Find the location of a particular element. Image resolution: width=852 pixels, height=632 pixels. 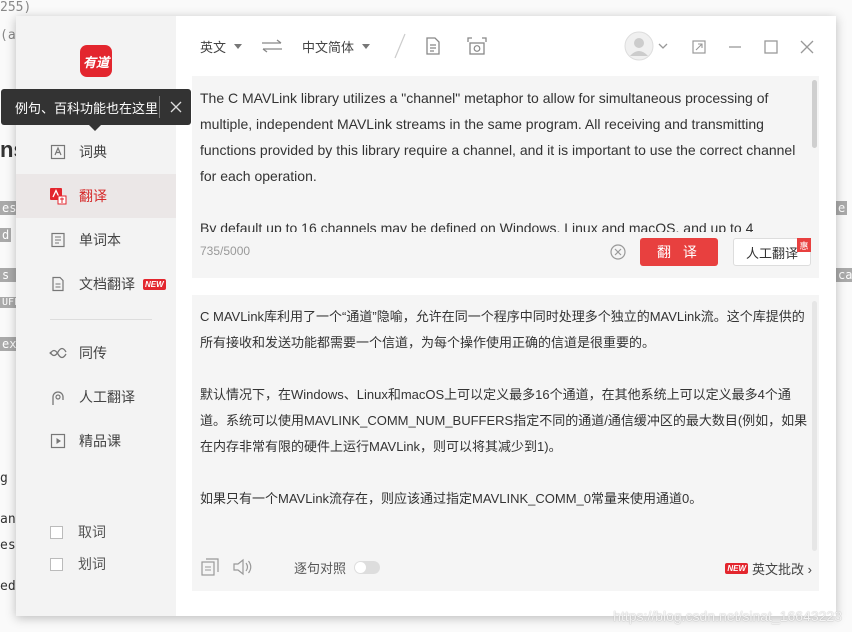

maximize-icon is located at coordinates (771, 47).